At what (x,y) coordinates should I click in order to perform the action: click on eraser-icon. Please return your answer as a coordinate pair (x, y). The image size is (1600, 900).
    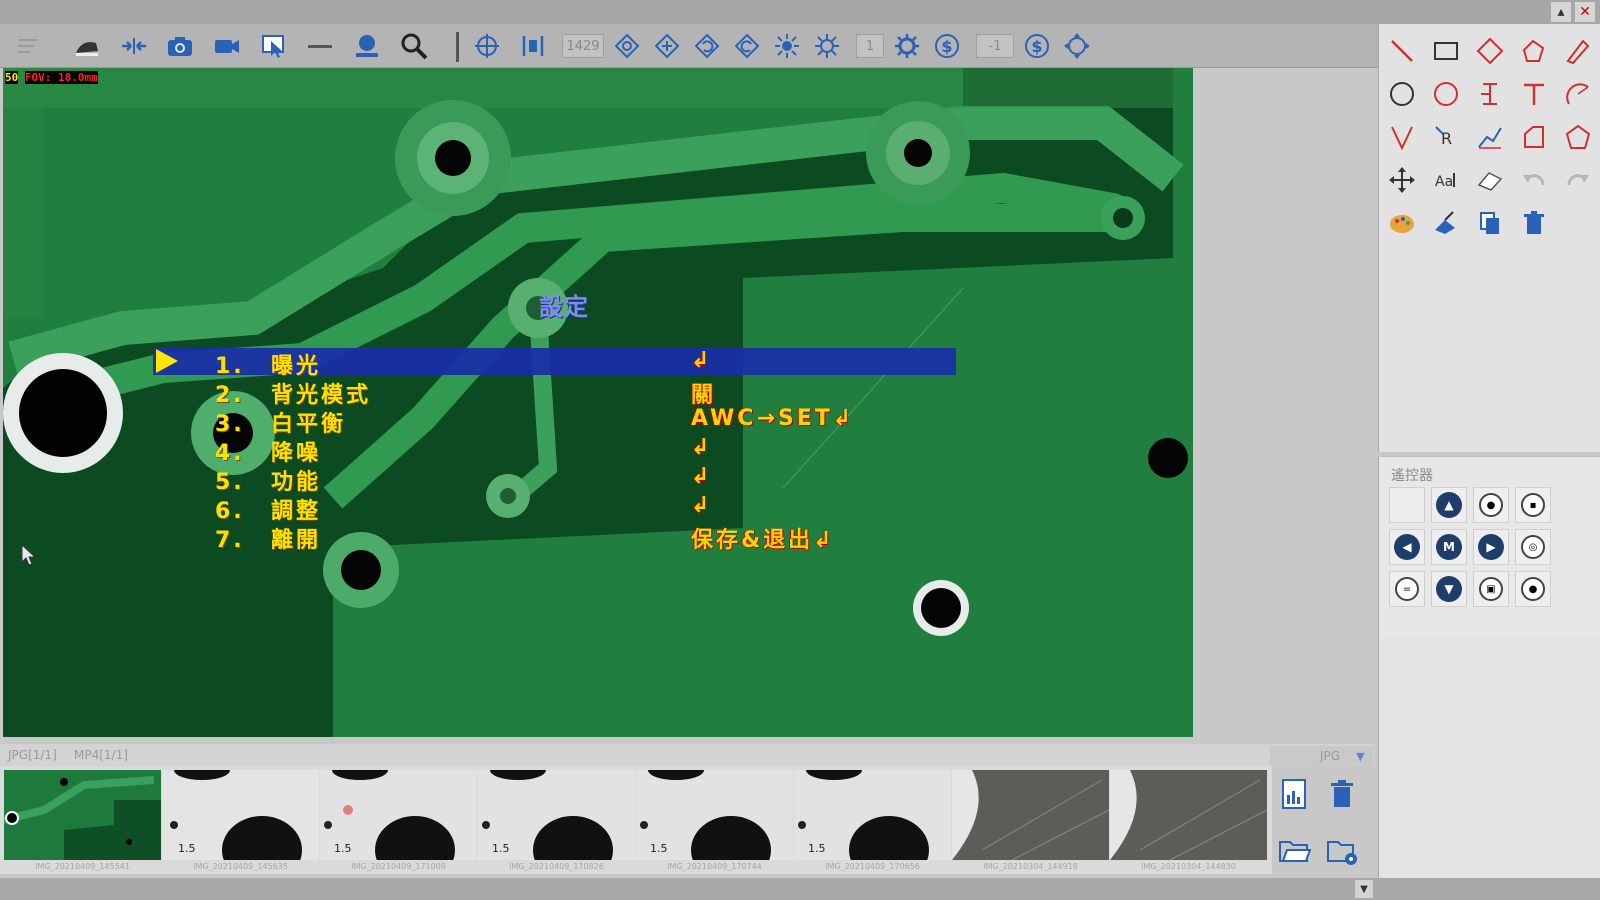
    Looking at the image, I should click on (1490, 180).